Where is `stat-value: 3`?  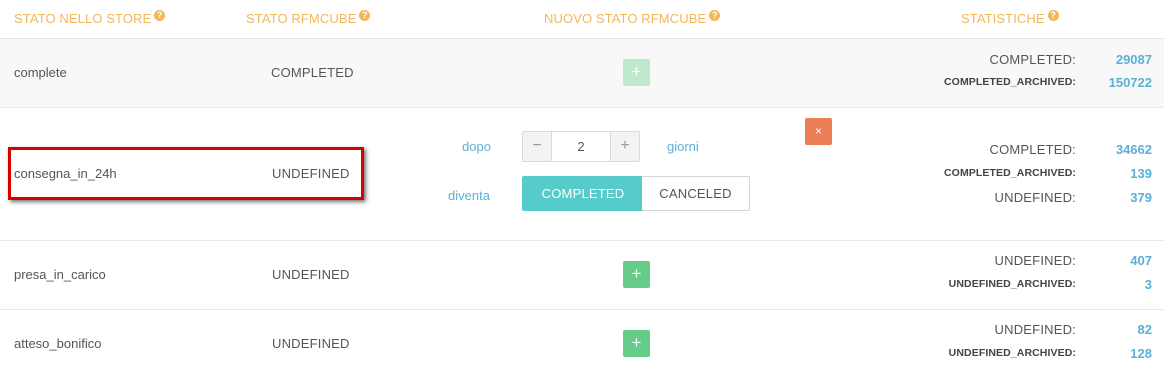 stat-value: 3 is located at coordinates (1148, 284).